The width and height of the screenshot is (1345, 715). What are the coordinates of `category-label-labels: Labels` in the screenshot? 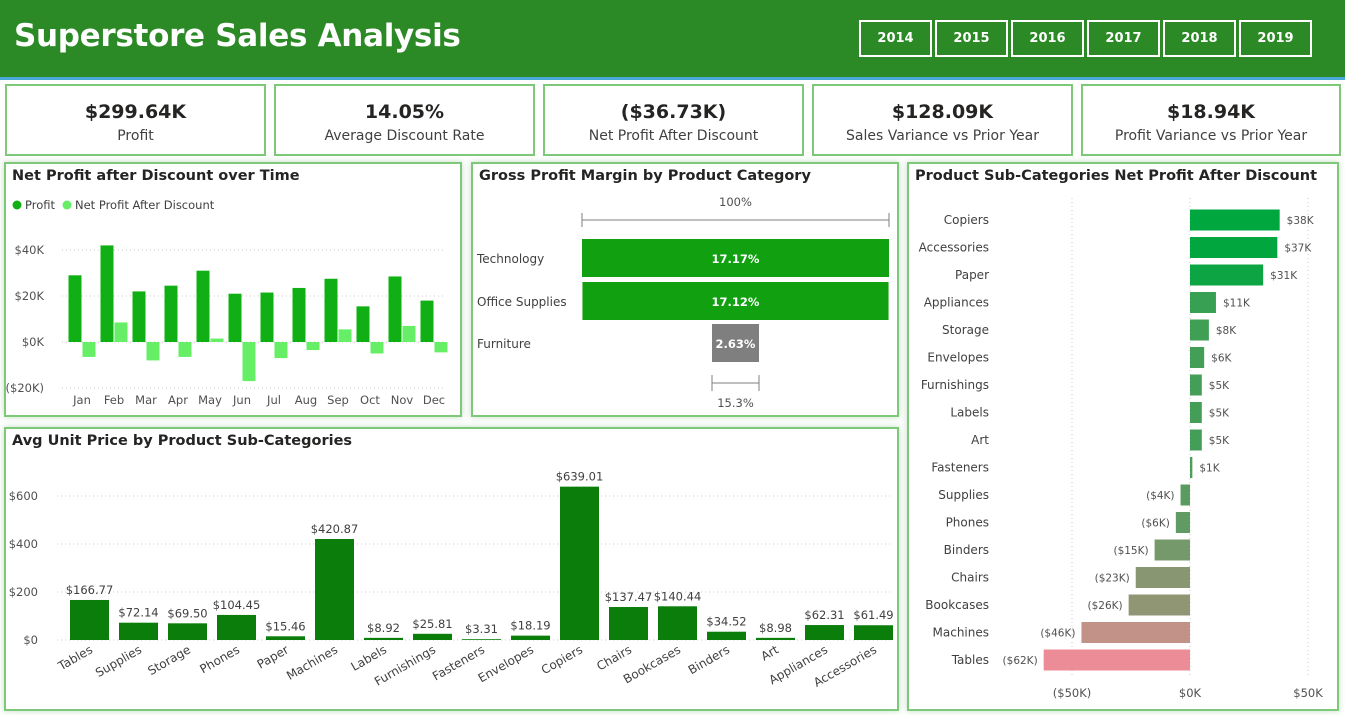 It's located at (969, 413).